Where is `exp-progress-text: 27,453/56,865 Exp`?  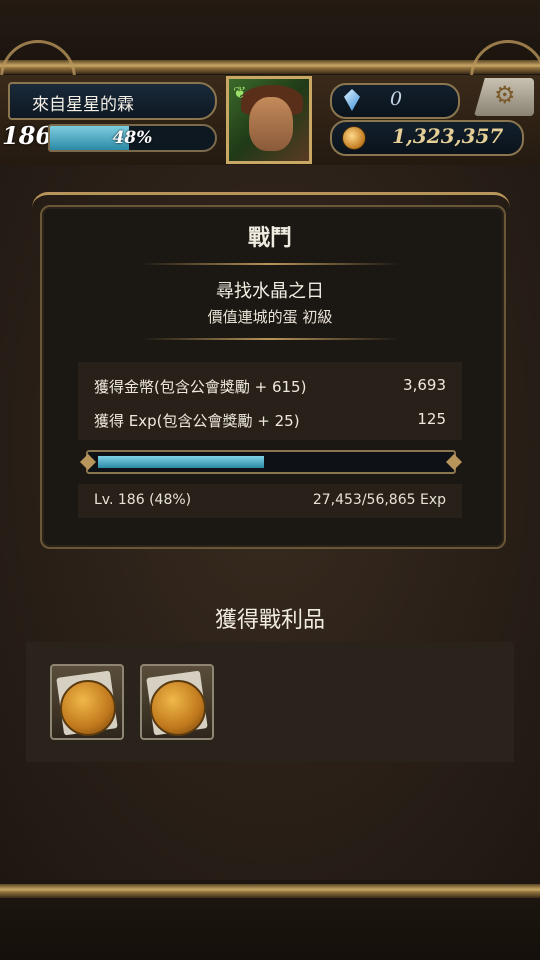
exp-progress-text: 27,453/56,865 Exp is located at coordinates (379, 500).